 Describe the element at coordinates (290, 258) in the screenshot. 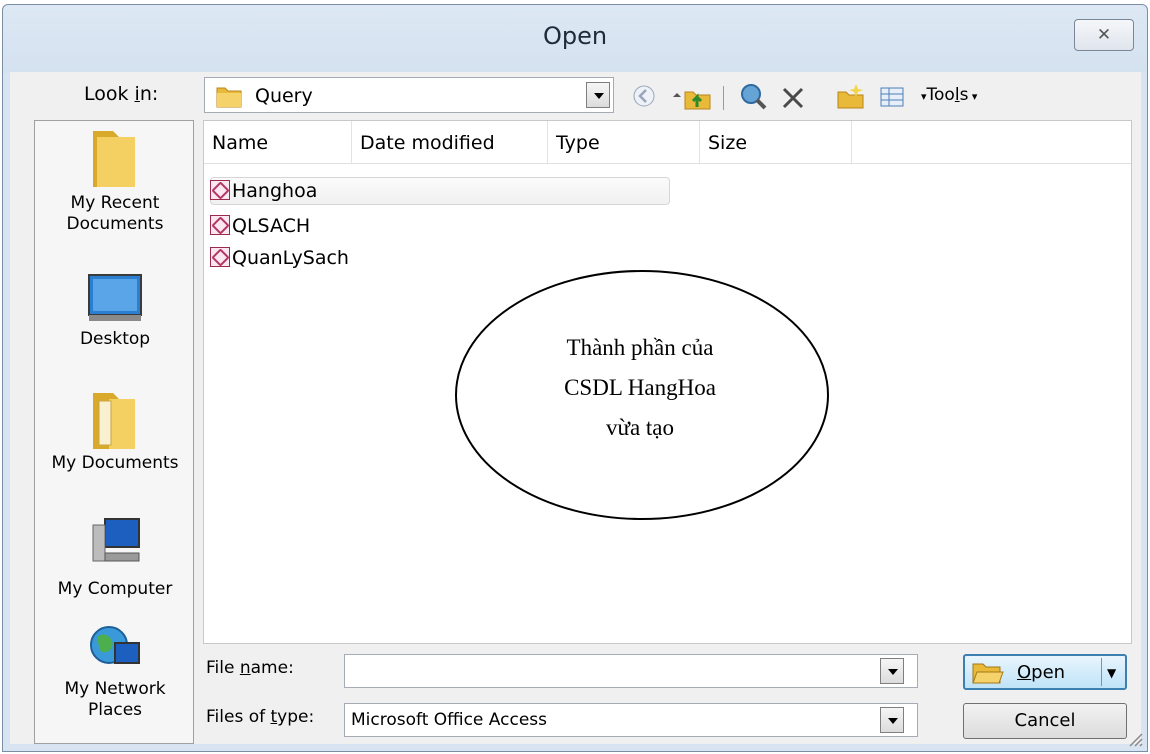

I see `file-name: QuanLySach` at that location.